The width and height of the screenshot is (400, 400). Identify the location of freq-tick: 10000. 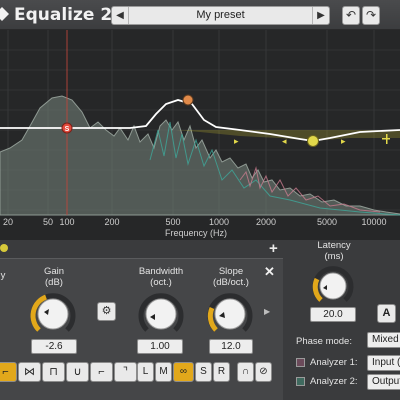
(374, 222).